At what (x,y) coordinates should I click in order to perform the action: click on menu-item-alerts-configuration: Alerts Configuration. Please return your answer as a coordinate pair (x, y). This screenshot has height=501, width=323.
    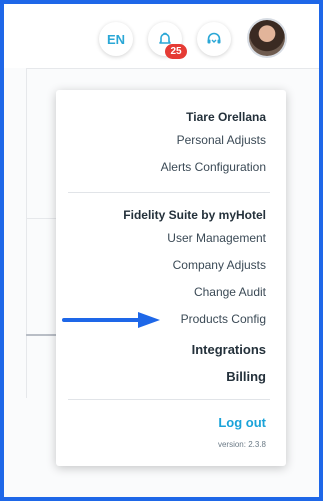
    Looking at the image, I should click on (213, 167).